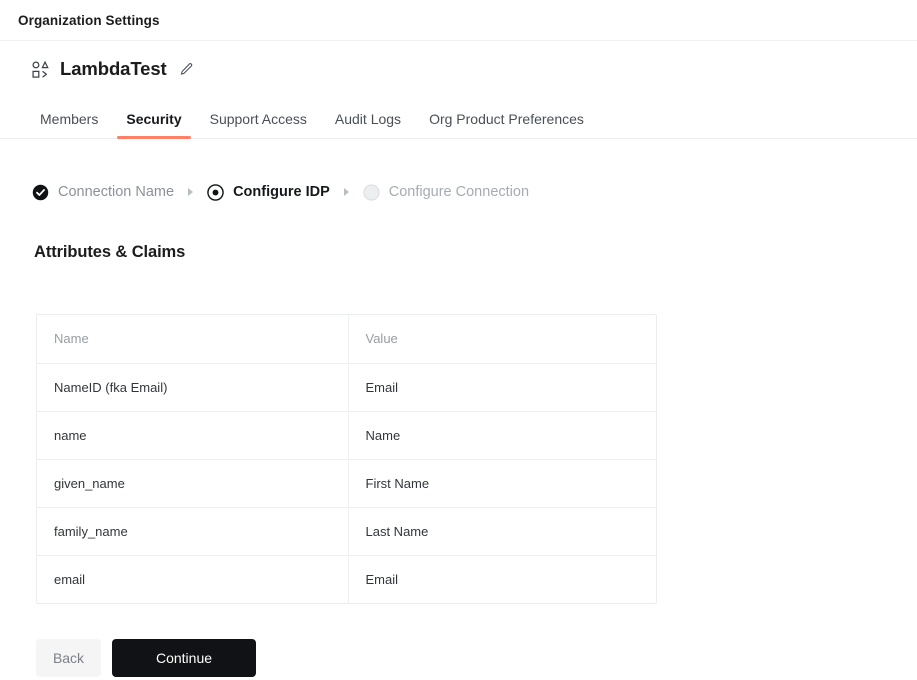  What do you see at coordinates (69, 124) in the screenshot?
I see `tab-members: Members` at bounding box center [69, 124].